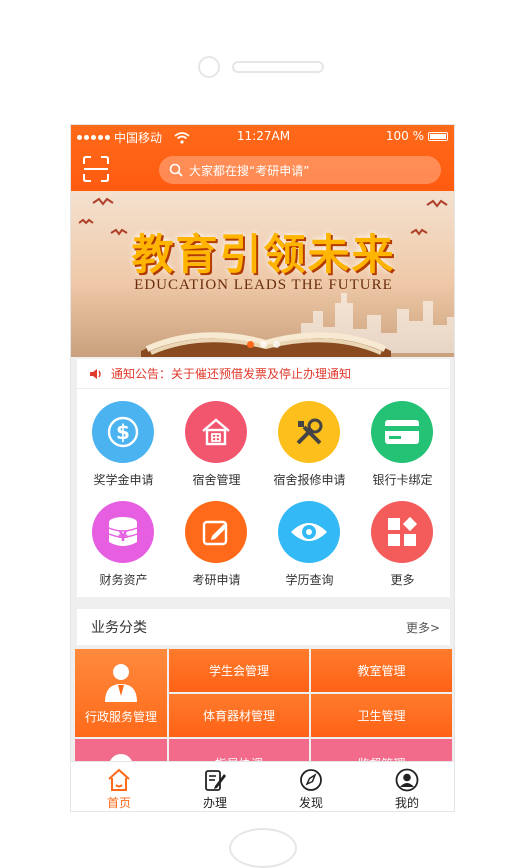 The image size is (522, 868). I want to click on bank-card-icon, so click(402, 432).